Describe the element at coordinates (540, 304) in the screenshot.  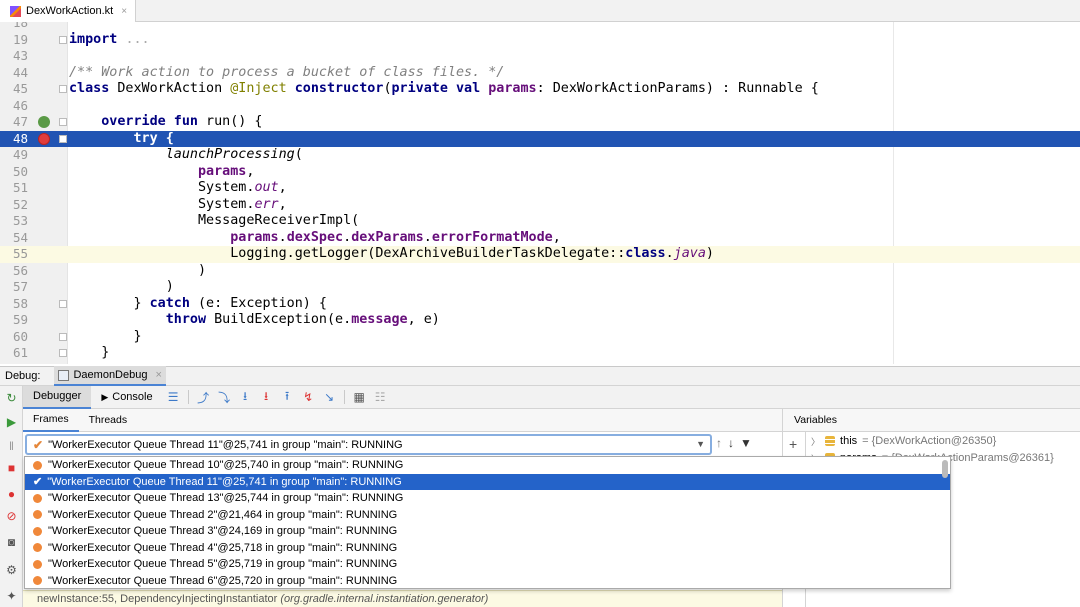
I see `code-line: 58 } catch (e: Exception) {` at that location.